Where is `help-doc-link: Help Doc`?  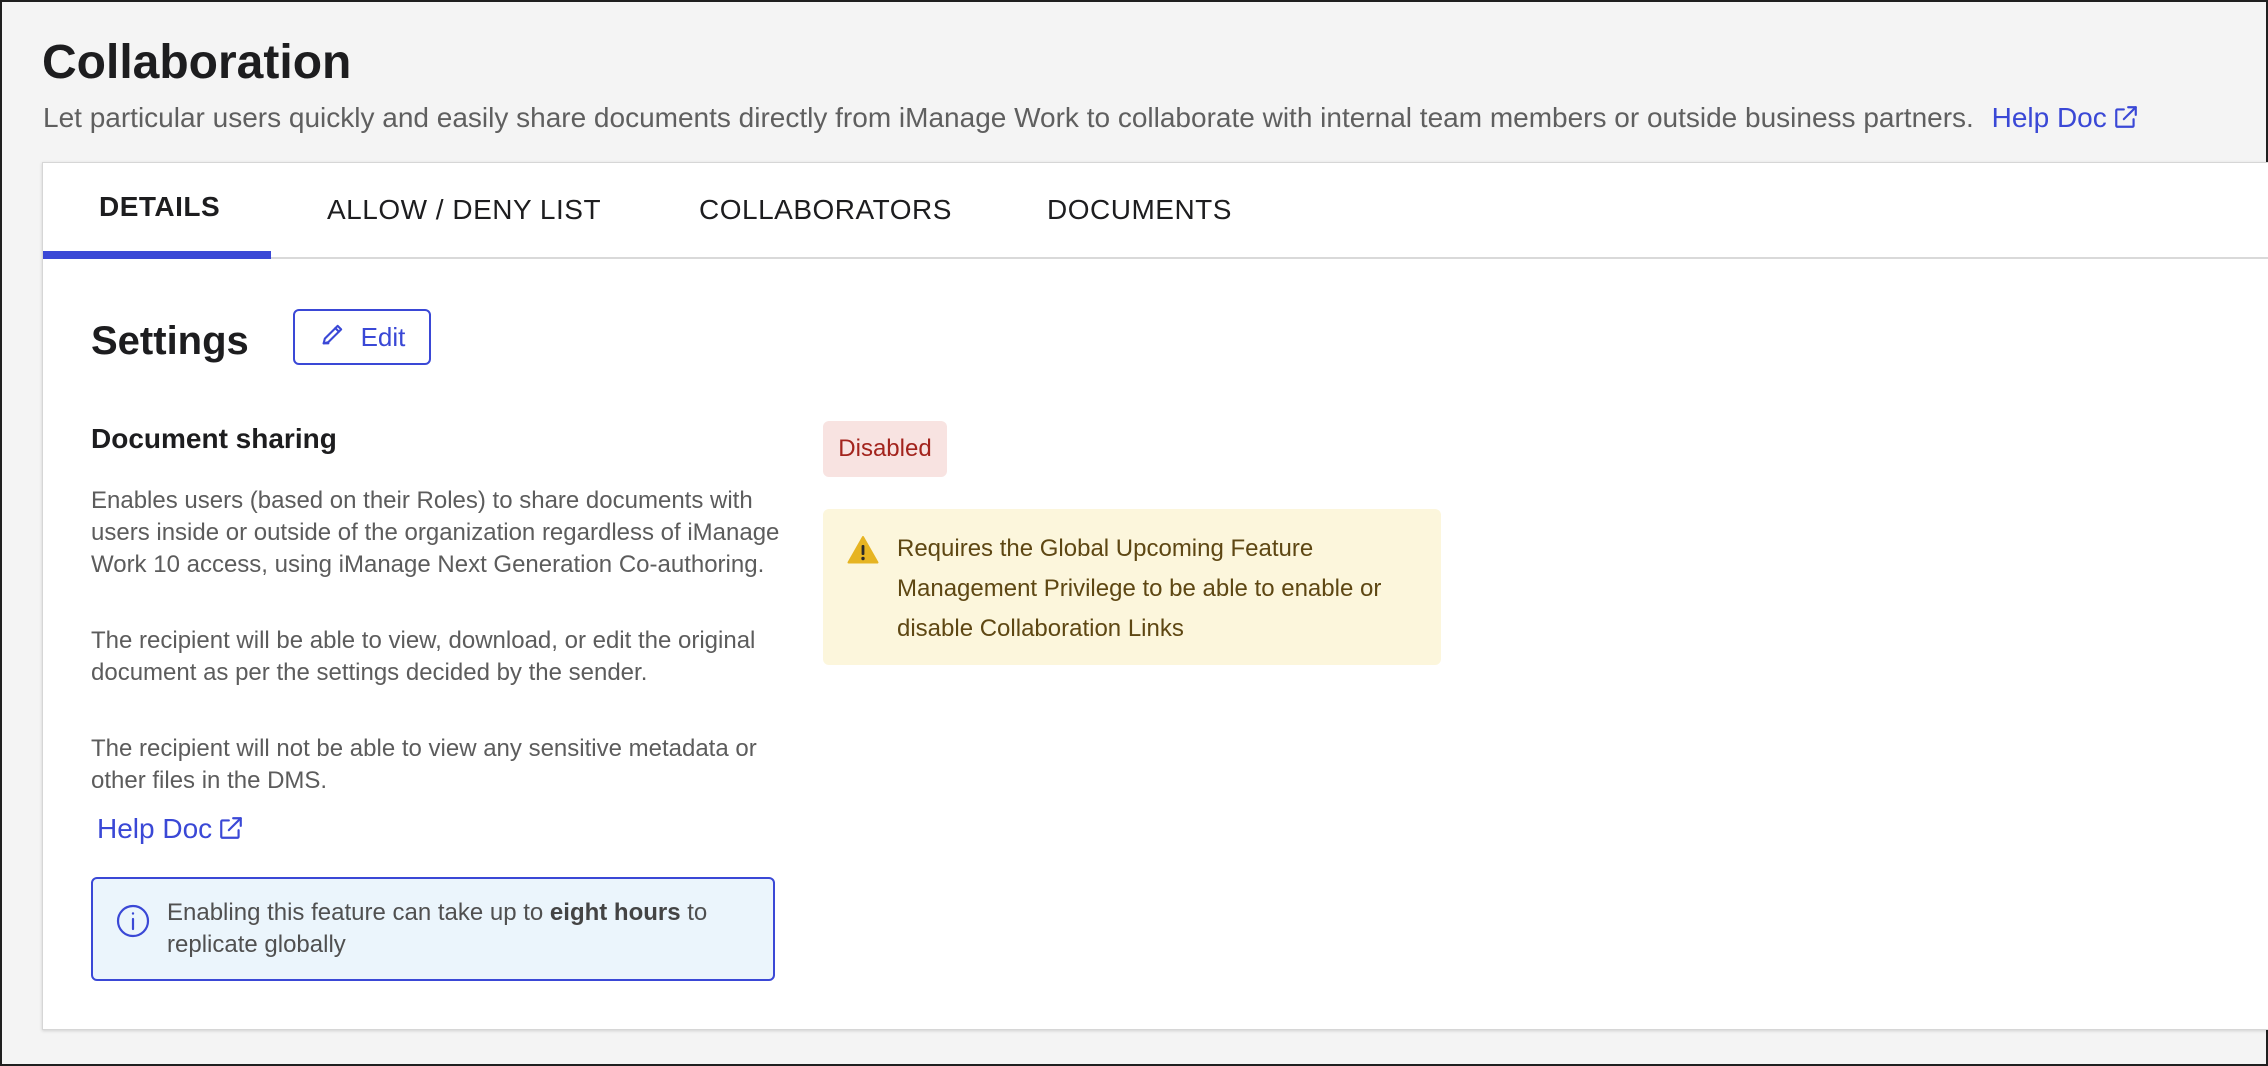 help-doc-link: Help Doc is located at coordinates (2065, 117).